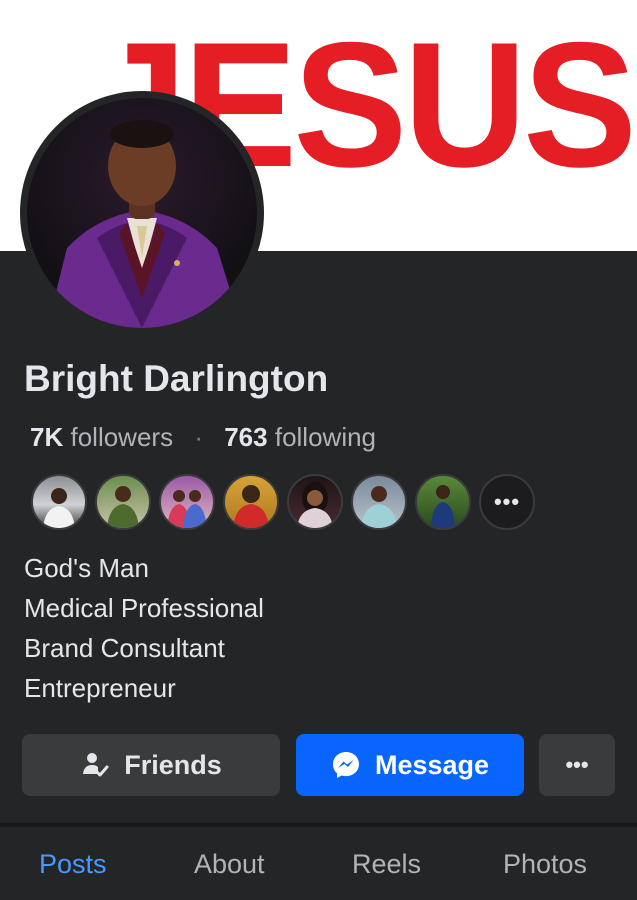 The height and width of the screenshot is (900, 637). Describe the element at coordinates (432, 764) in the screenshot. I see `message-button-label: Message` at that location.